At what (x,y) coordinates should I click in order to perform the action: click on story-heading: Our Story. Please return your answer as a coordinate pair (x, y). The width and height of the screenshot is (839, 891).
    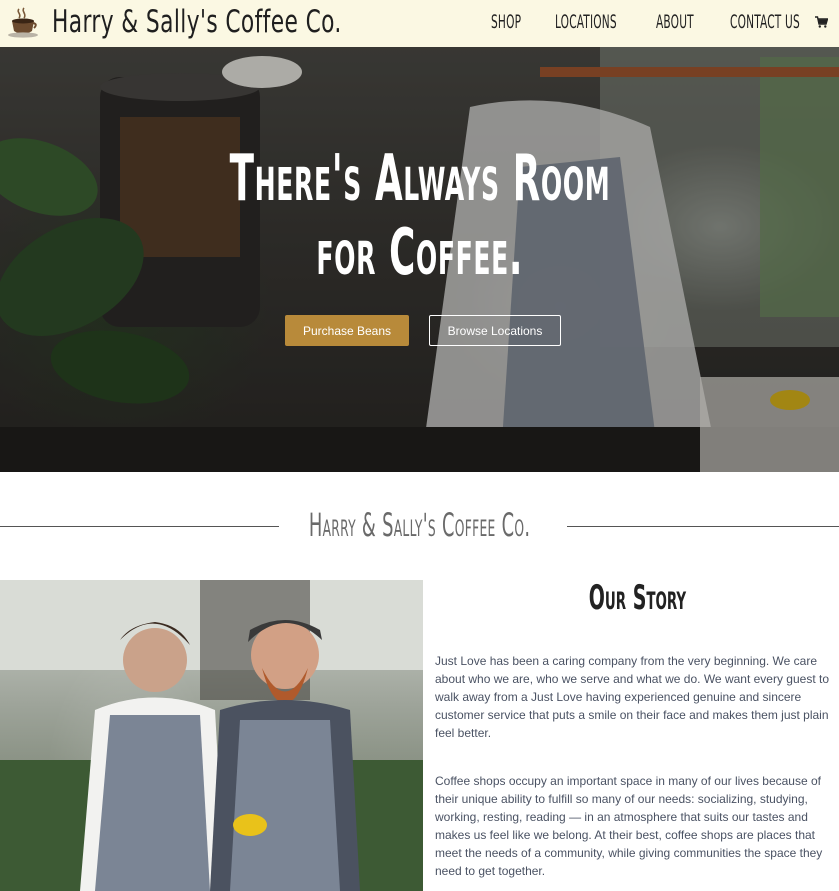
    Looking at the image, I should click on (637, 598).